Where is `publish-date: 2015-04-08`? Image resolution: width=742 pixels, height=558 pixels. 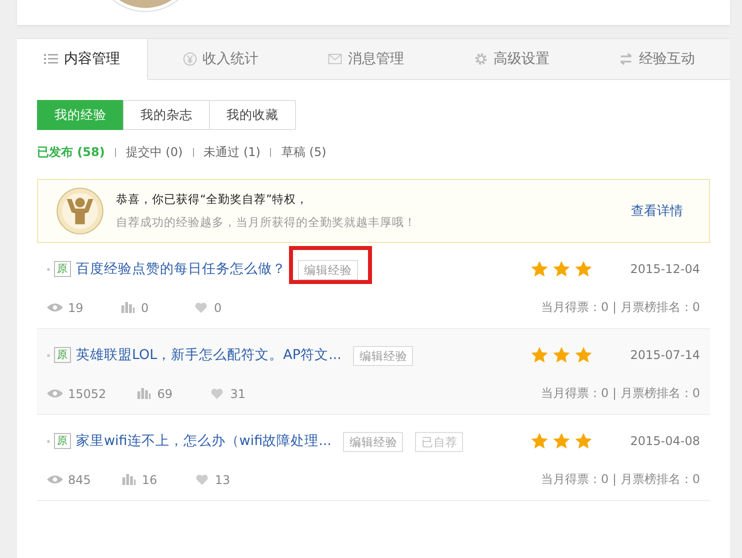
publish-date: 2015-04-08 is located at coordinates (665, 441).